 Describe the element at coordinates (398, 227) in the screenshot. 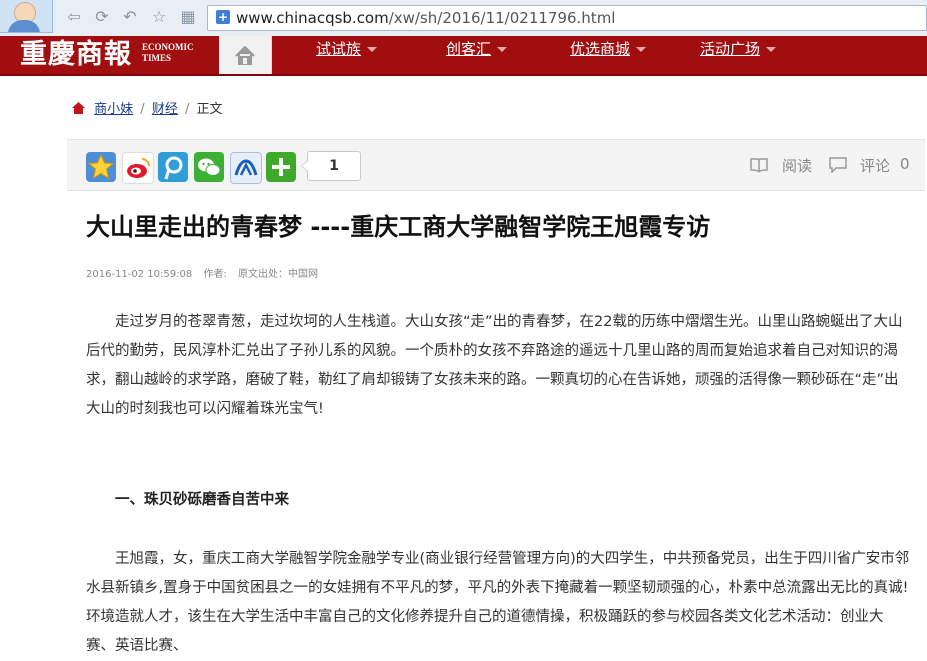

I see `article-title: 大山里走出的青春梦 ----重庆工商大学融智学院王旭霞专访` at that location.